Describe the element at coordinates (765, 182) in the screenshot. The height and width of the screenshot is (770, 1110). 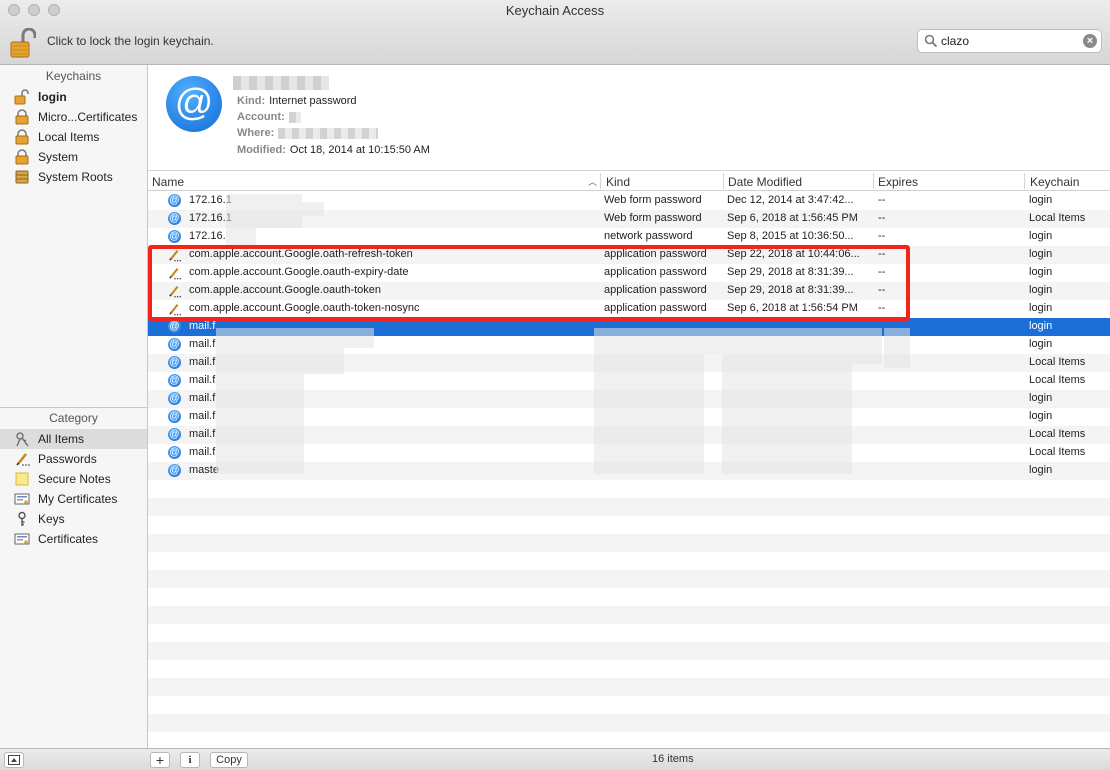
I see `column-header-date-modified: Date Modified` at that location.